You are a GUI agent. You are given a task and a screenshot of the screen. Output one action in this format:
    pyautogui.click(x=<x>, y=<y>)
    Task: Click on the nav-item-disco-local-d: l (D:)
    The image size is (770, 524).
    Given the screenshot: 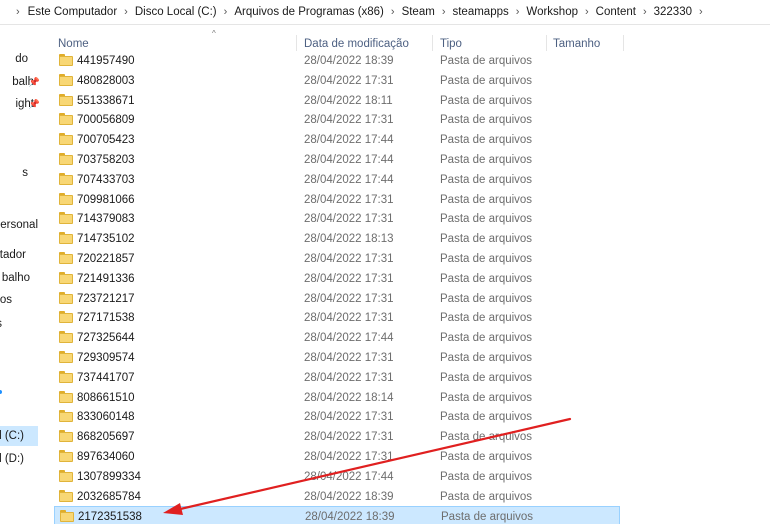 What is the action you would take?
    pyautogui.click(x=20, y=459)
    